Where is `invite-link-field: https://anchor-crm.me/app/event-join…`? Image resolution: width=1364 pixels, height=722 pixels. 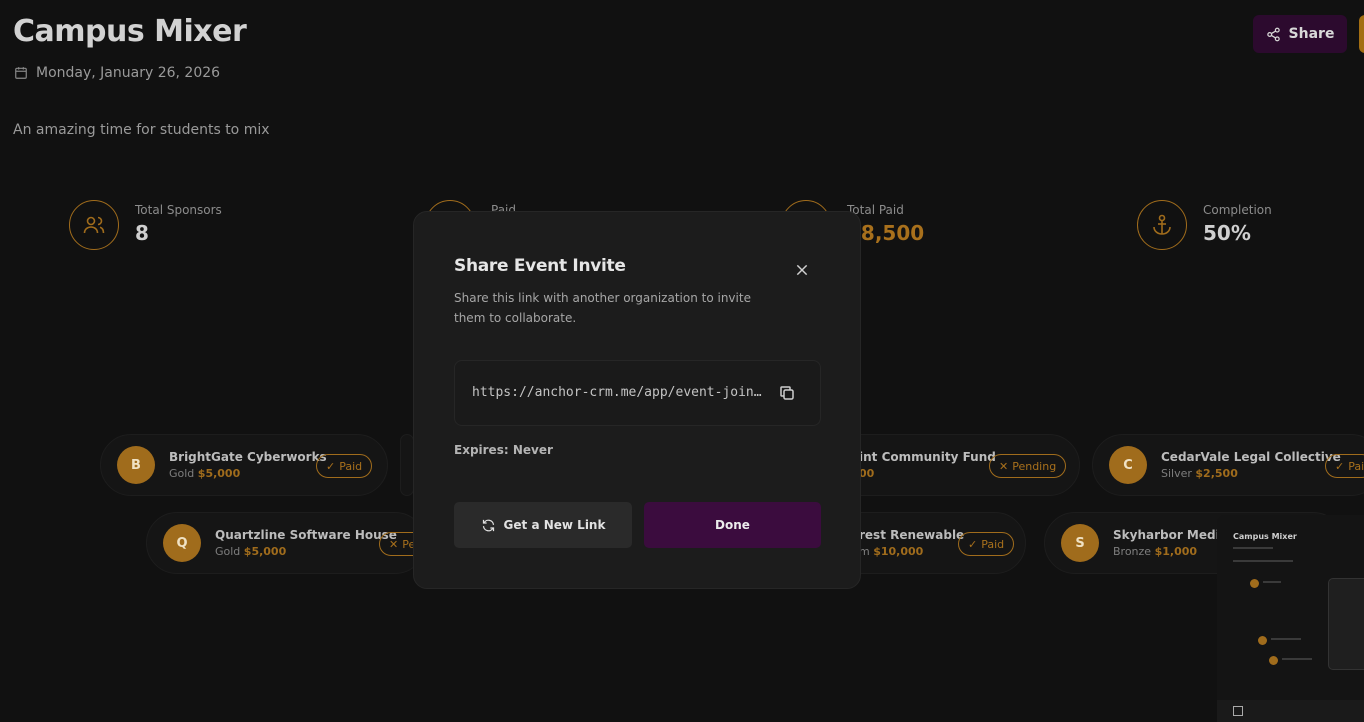 invite-link-field: https://anchor-crm.me/app/event-join… is located at coordinates (637, 393).